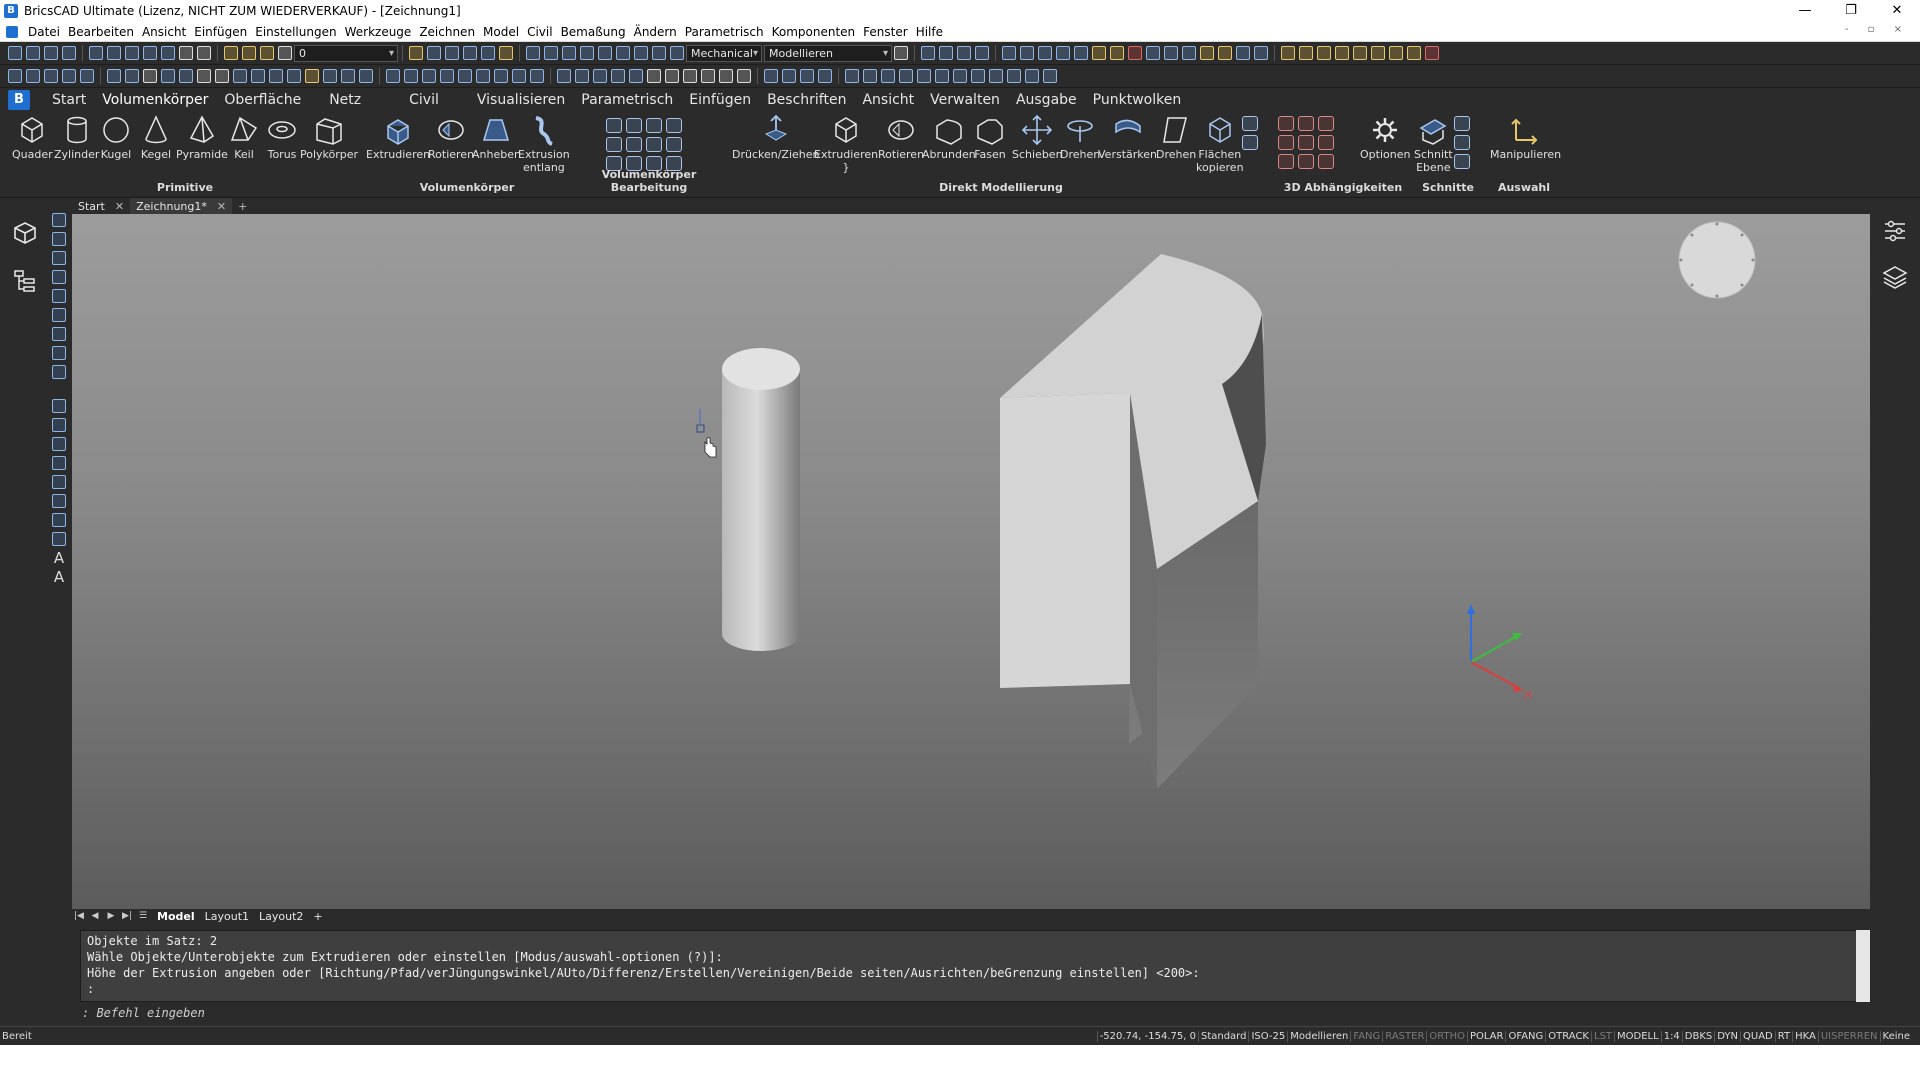 This screenshot has height=1080, width=1920. What do you see at coordinates (1326, 123) in the screenshot?
I see `constraint-concentric-icon` at bounding box center [1326, 123].